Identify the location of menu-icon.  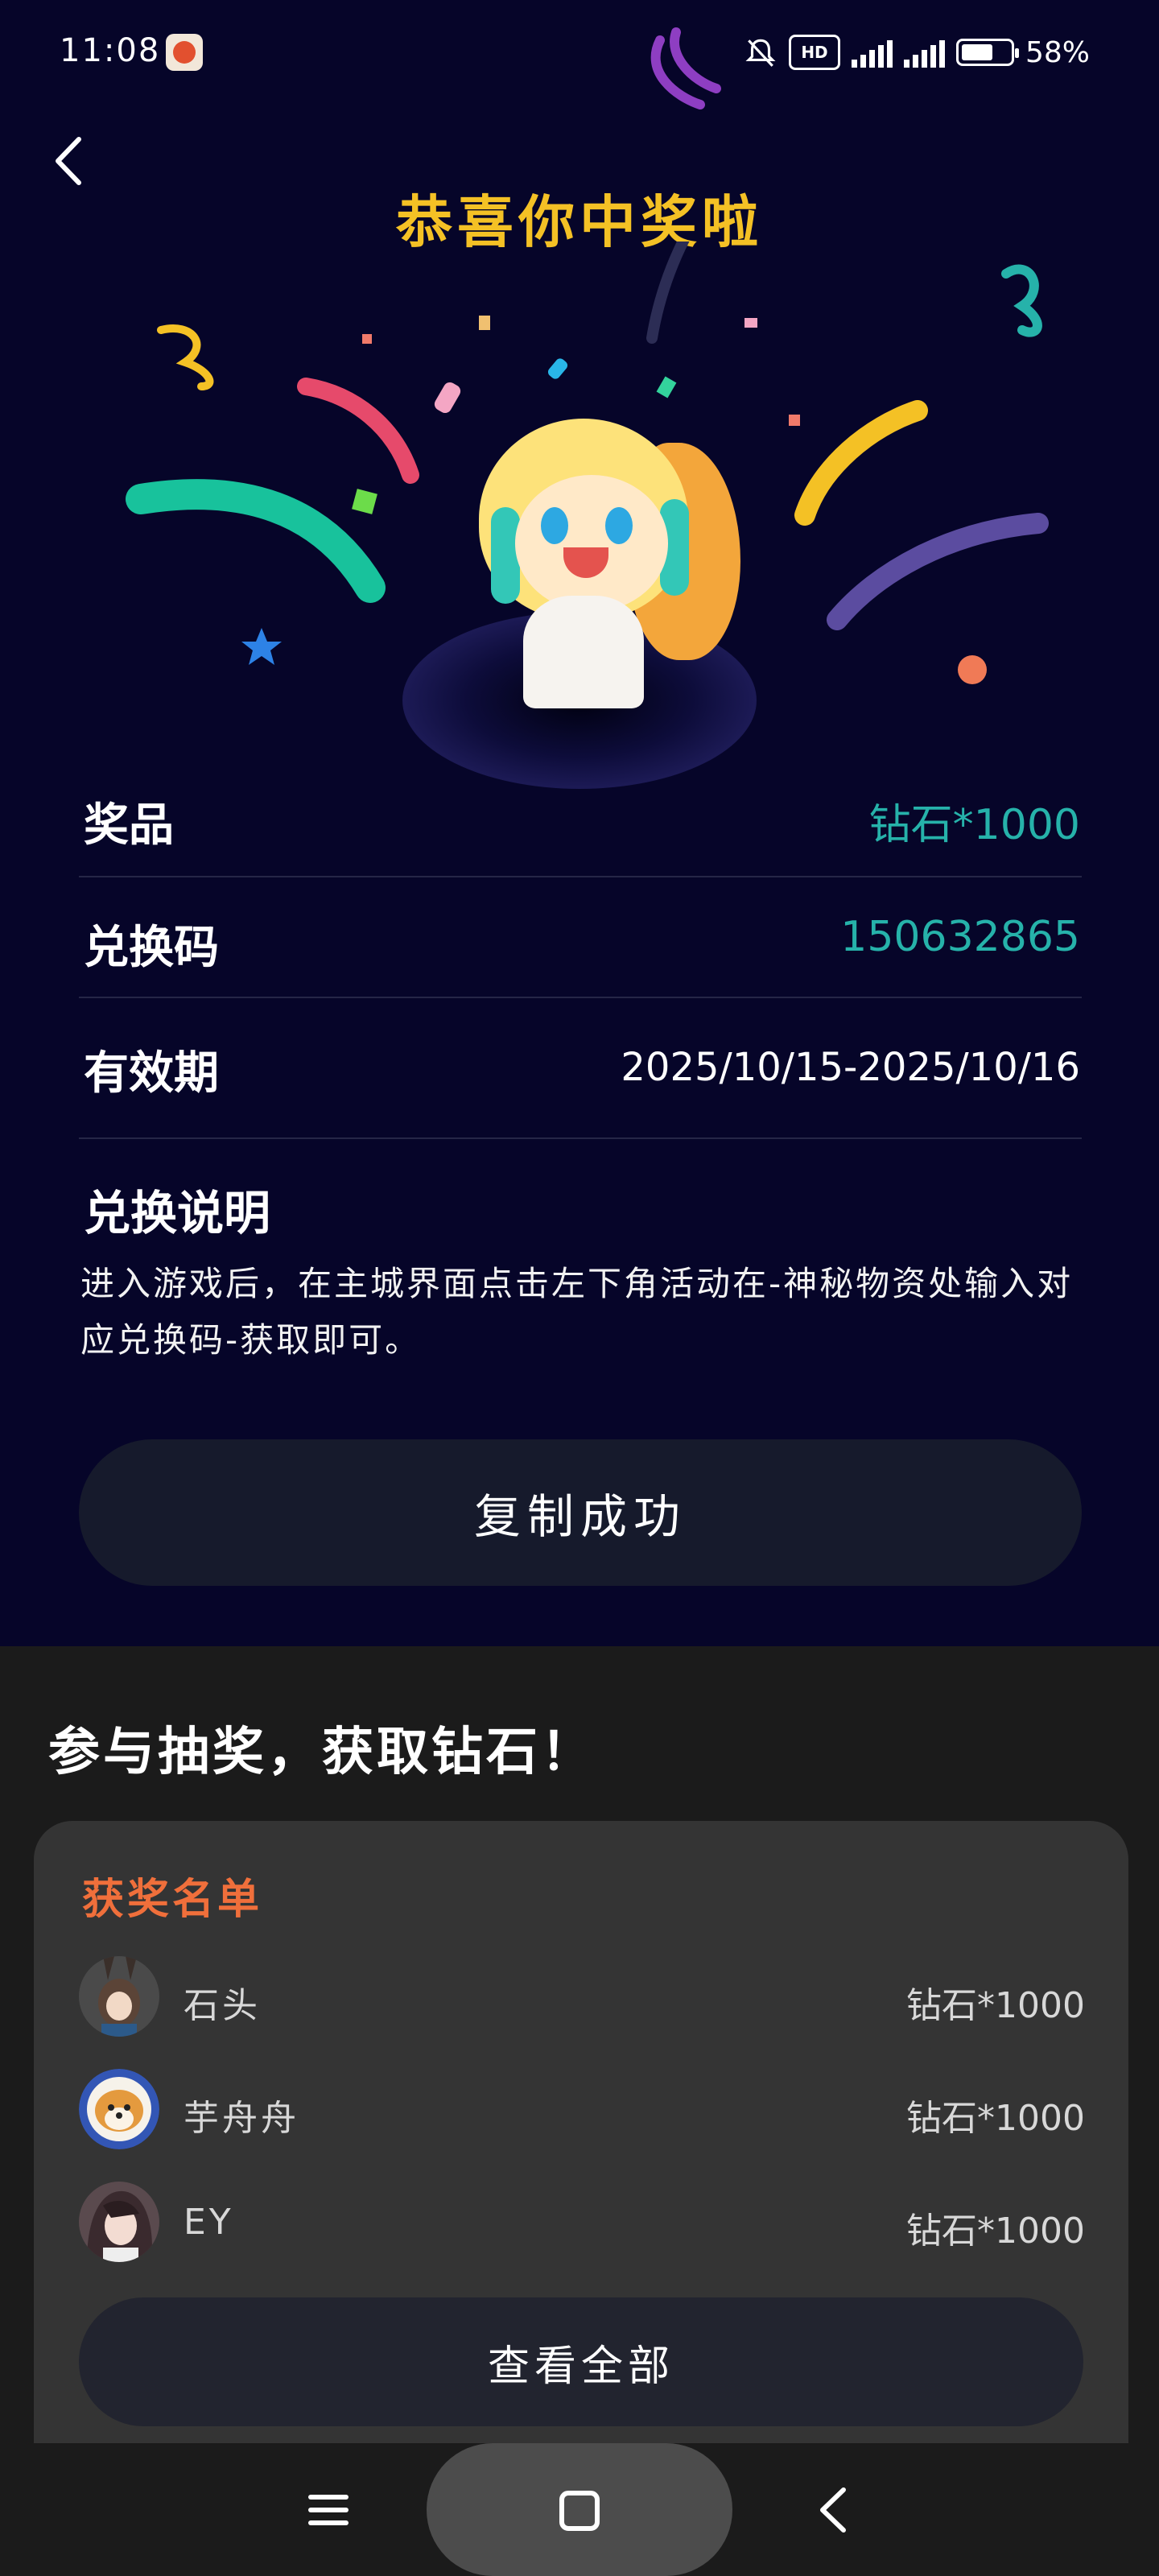
(328, 2510).